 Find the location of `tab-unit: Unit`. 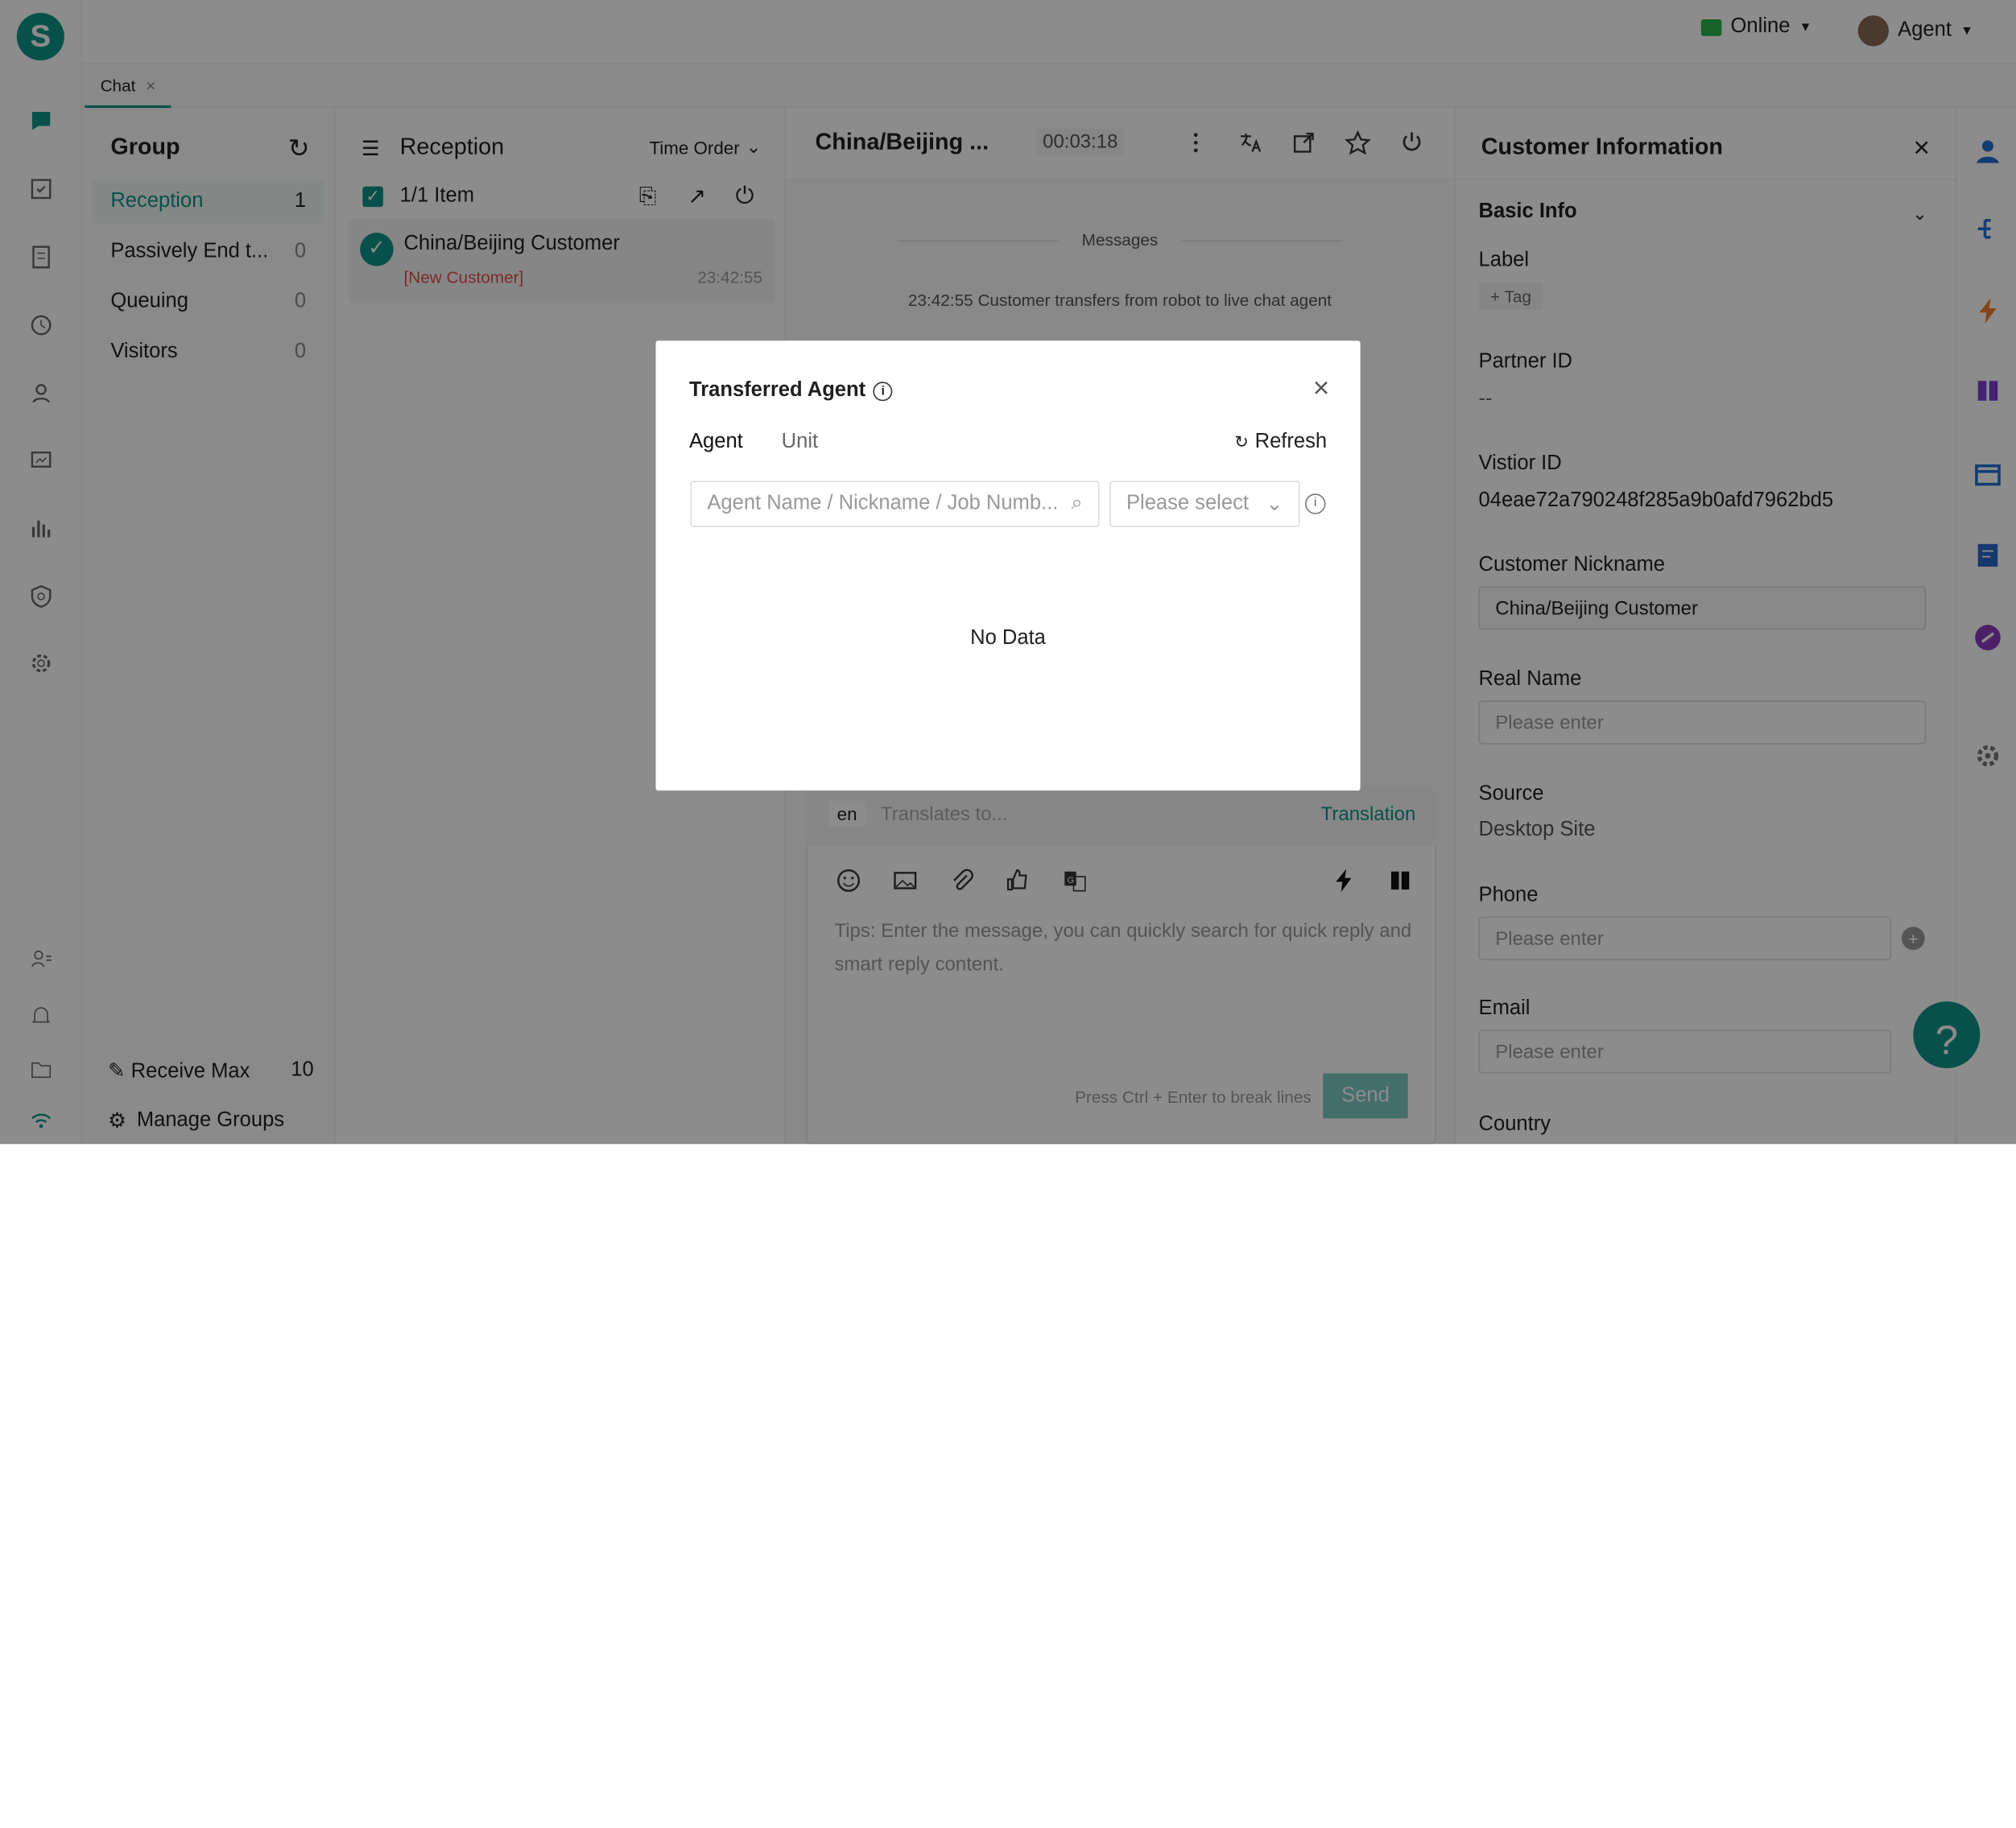

tab-unit: Unit is located at coordinates (800, 442).